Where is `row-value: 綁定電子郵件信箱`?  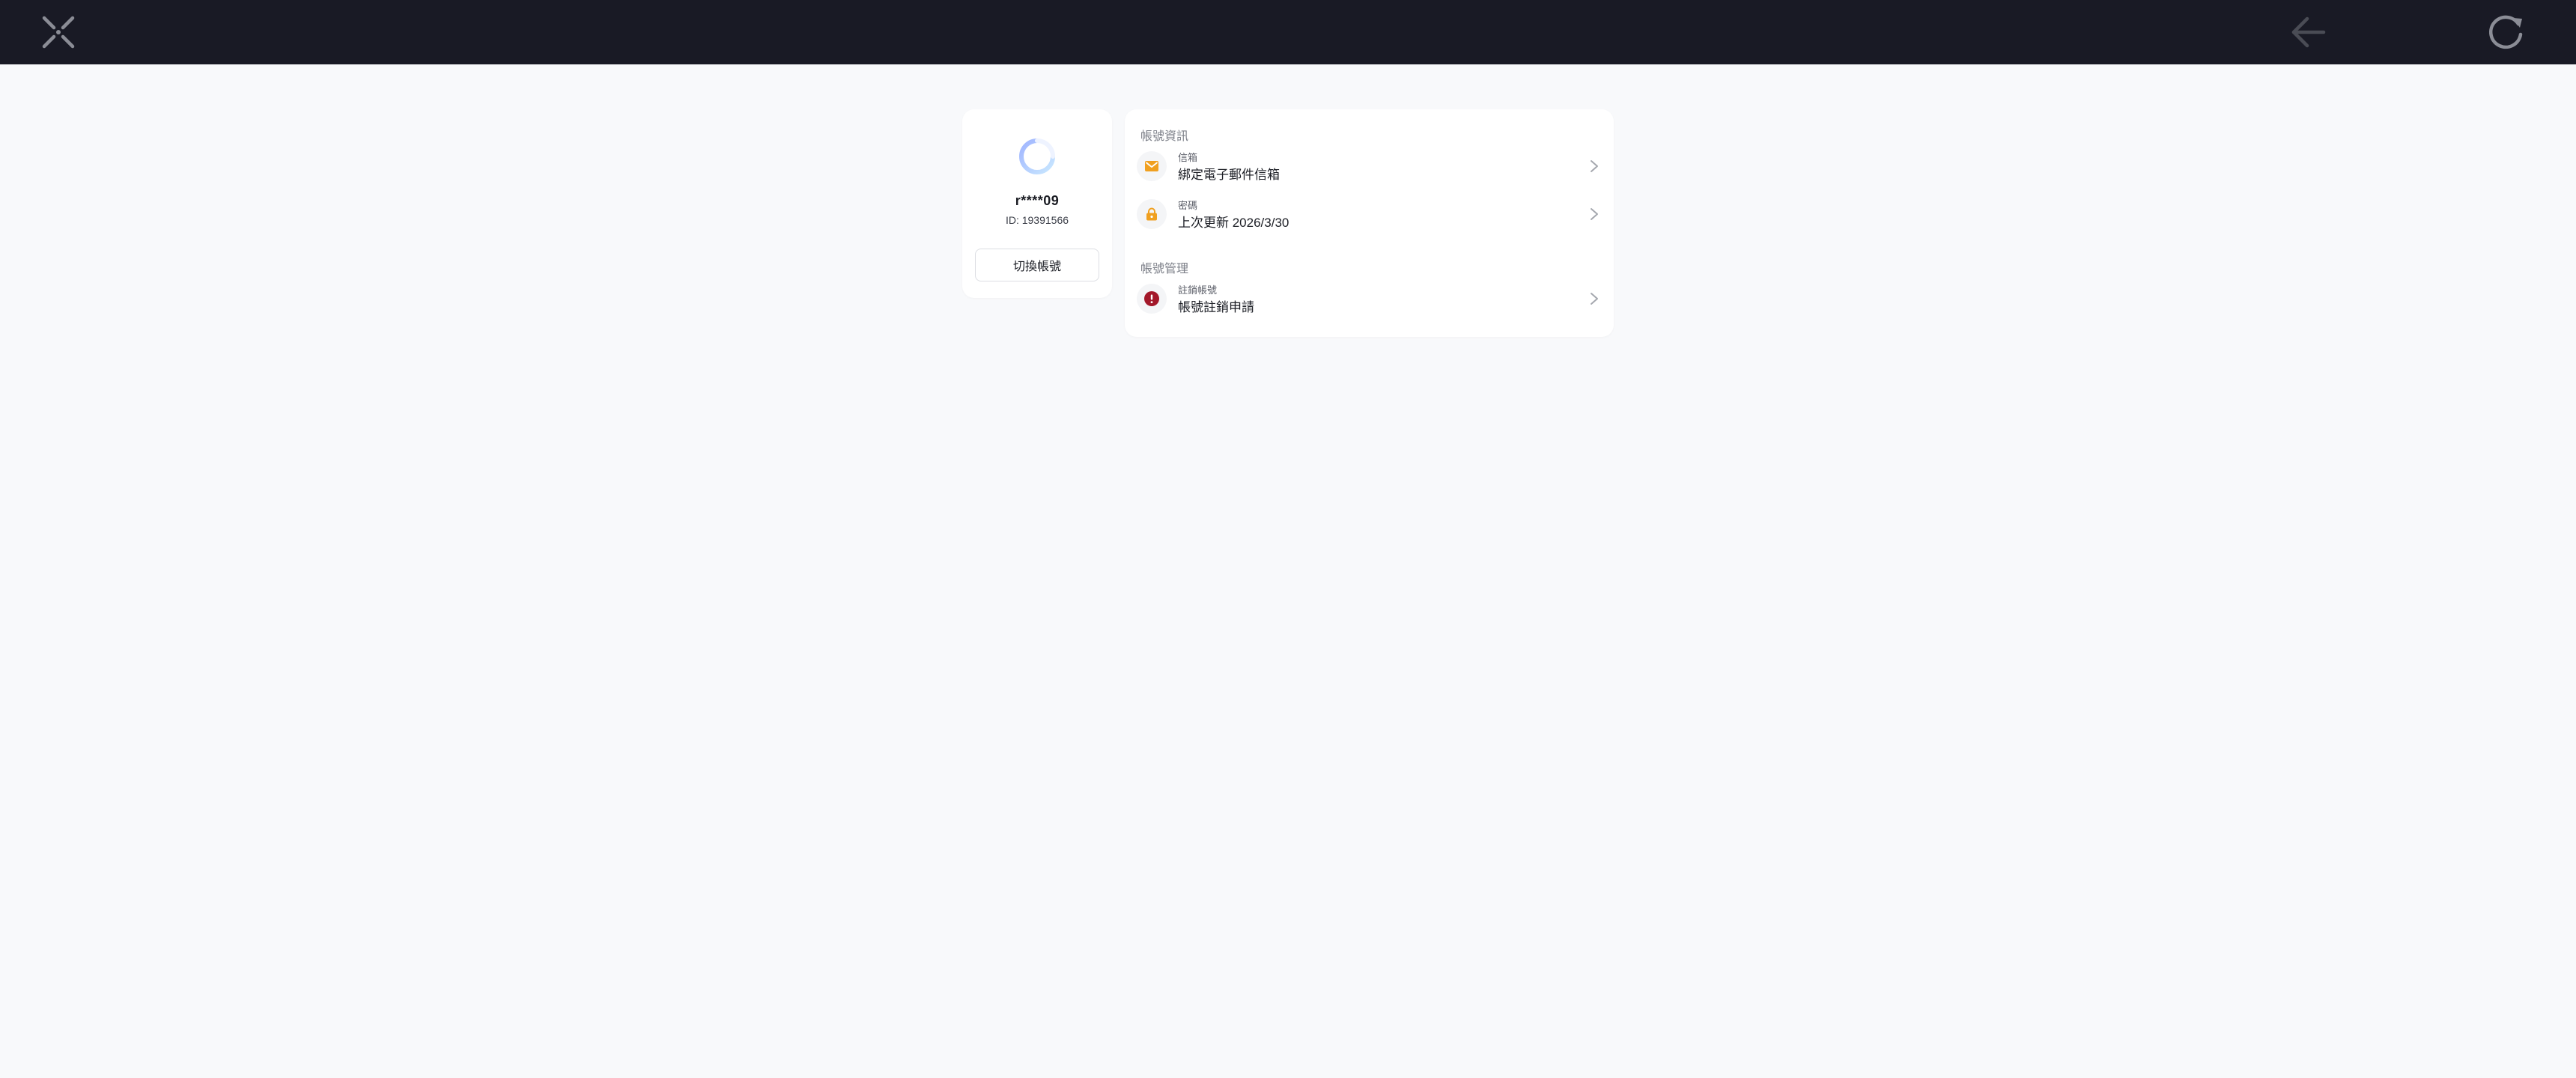
row-value: 綁定電子郵件信箱 is located at coordinates (1229, 175).